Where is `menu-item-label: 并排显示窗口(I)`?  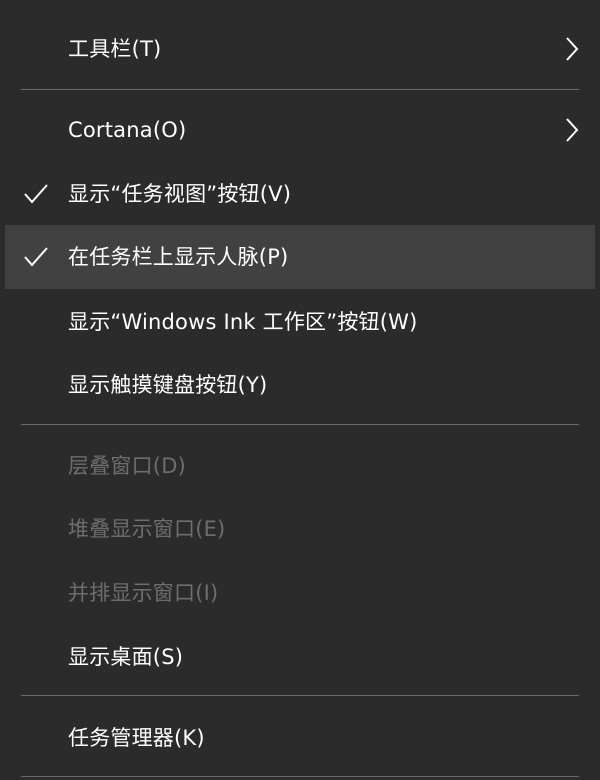
menu-item-label: 并排显示窗口(I) is located at coordinates (143, 593).